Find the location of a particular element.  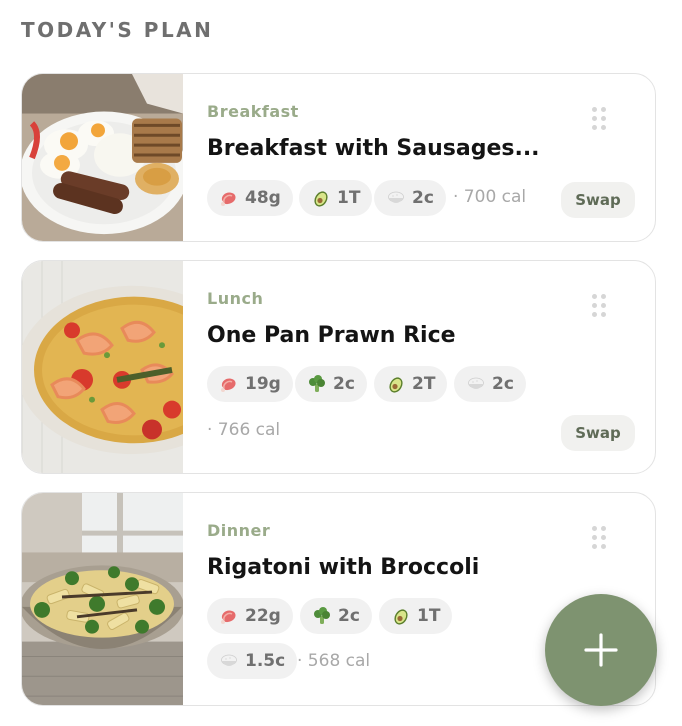

meal-type-label: Breakfast is located at coordinates (253, 111).